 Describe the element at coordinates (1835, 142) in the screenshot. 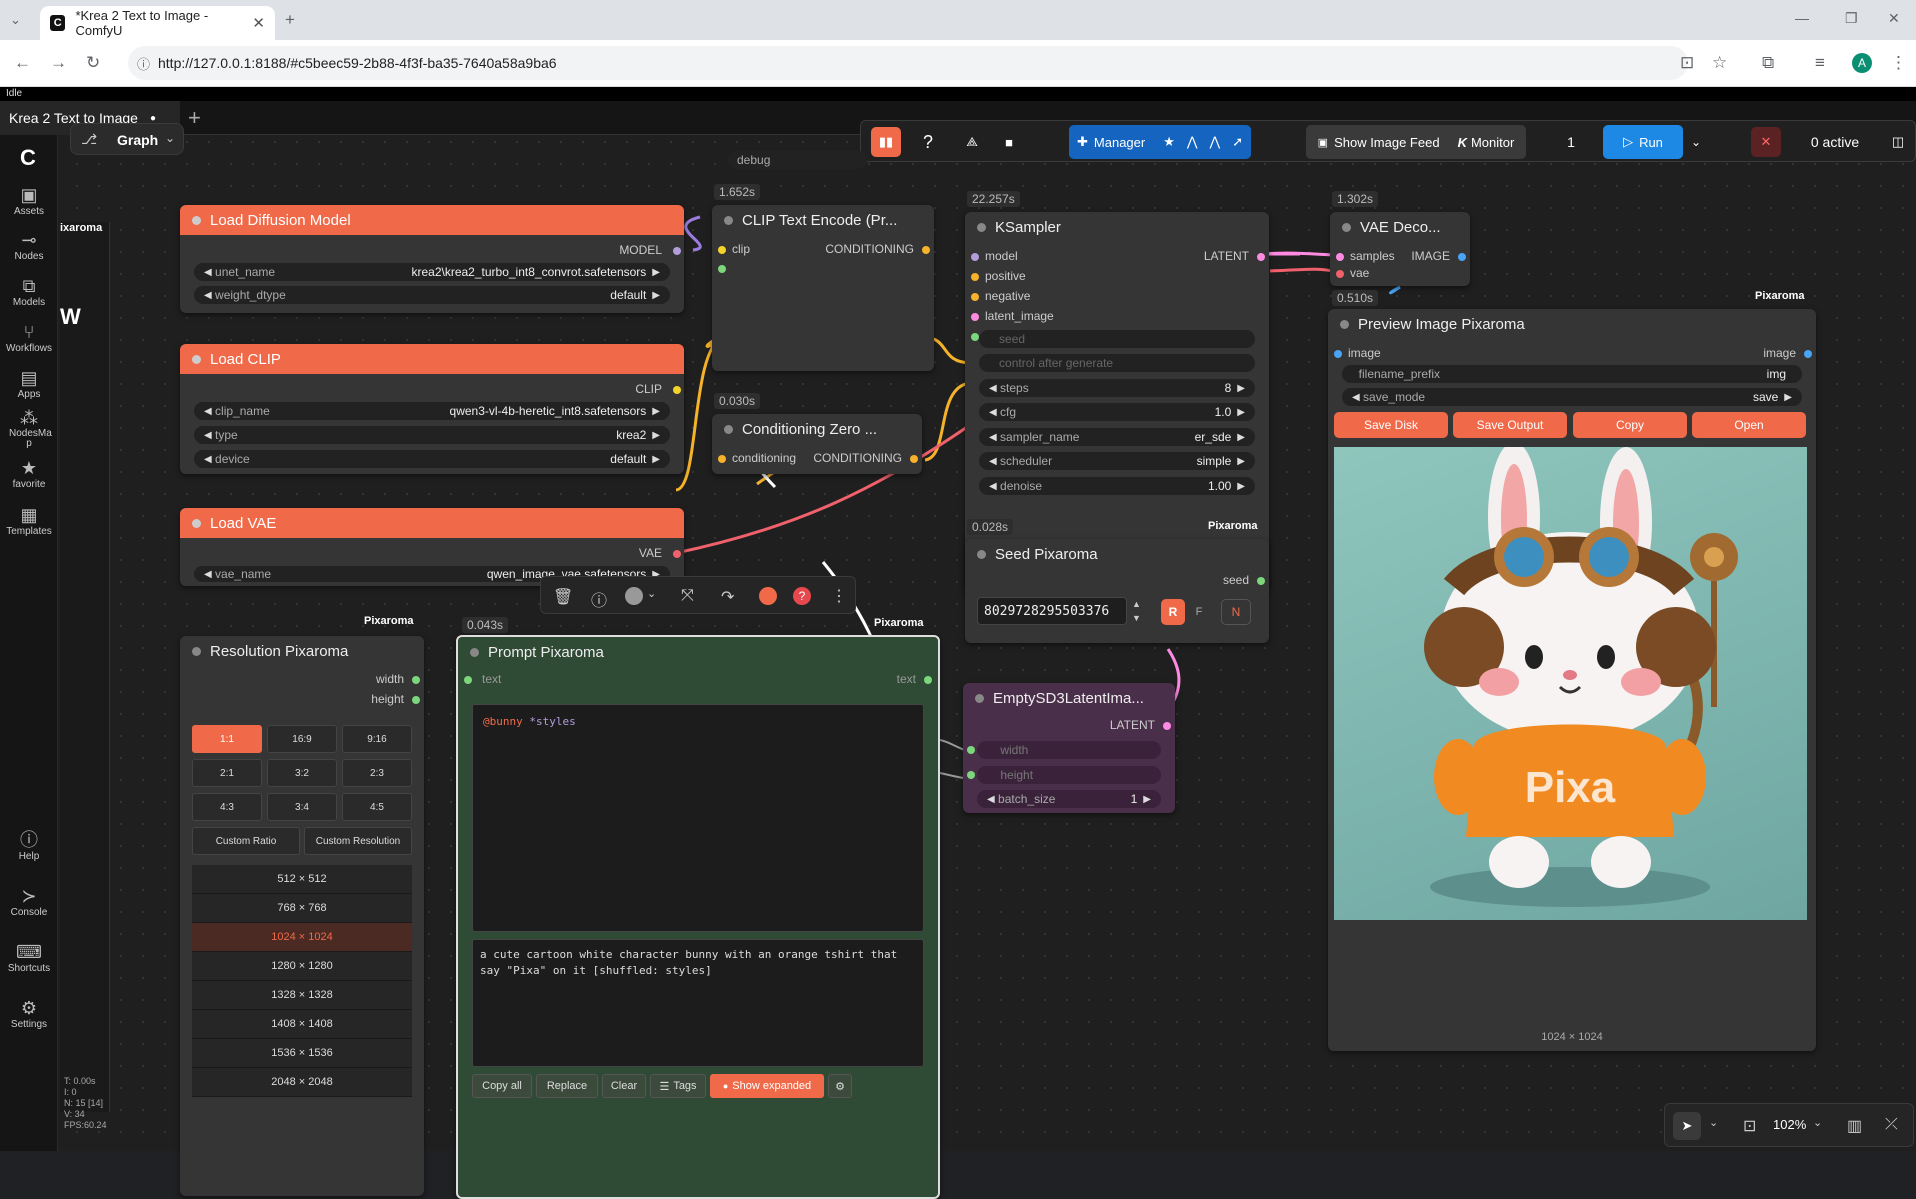

I see `active-queue-label: 0 active` at that location.